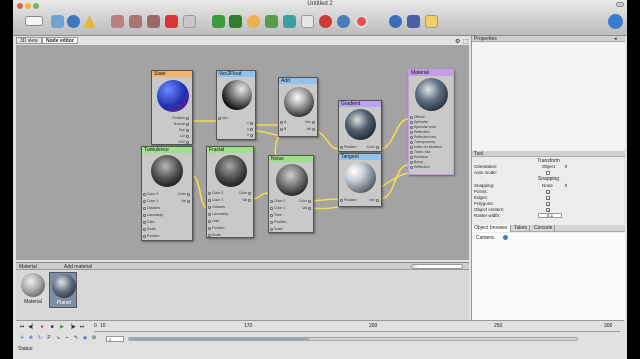  I want to click on vec2float-out-x: x, so click(250, 123).